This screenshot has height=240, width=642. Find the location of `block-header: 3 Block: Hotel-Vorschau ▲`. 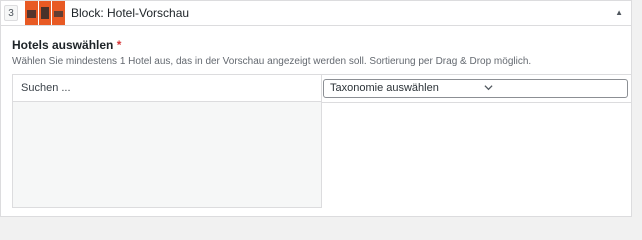

block-header: 3 Block: Hotel-Vorschau ▲ is located at coordinates (316, 13).